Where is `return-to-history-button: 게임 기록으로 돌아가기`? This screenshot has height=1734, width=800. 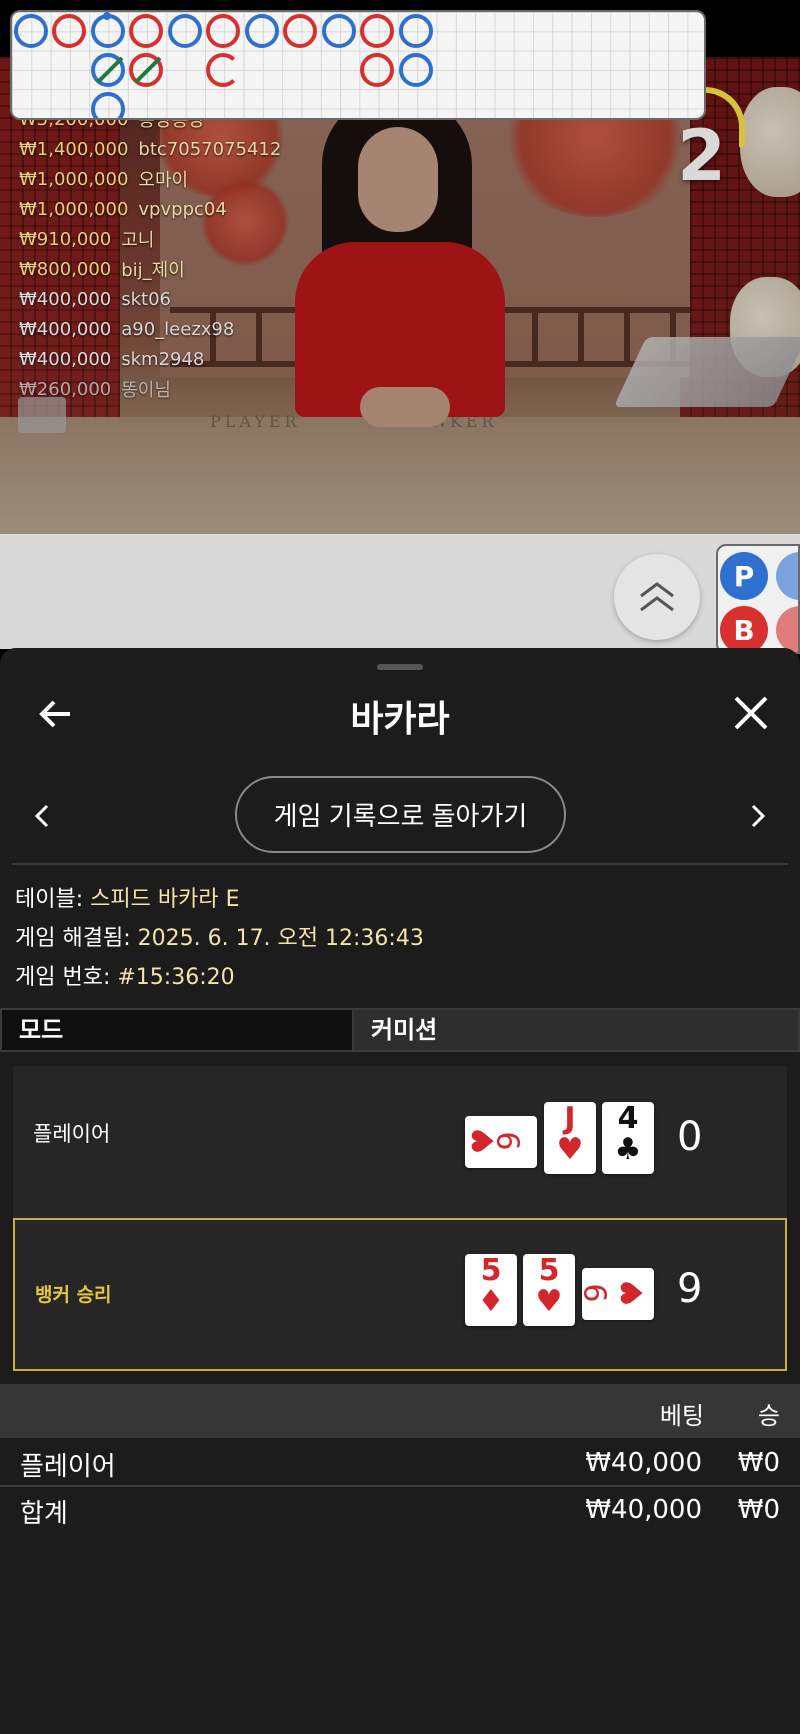 return-to-history-button: 게임 기록으로 돌아가기 is located at coordinates (400, 814).